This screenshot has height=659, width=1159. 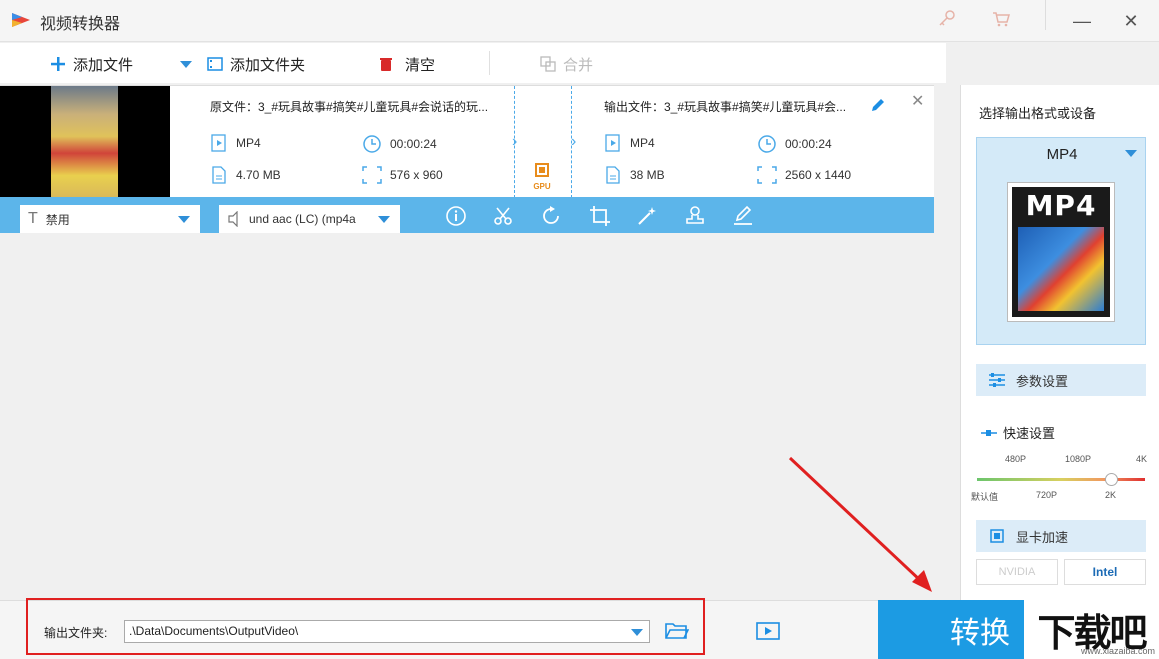 I want to click on format-thumbnail: MP4, so click(x=1061, y=252).